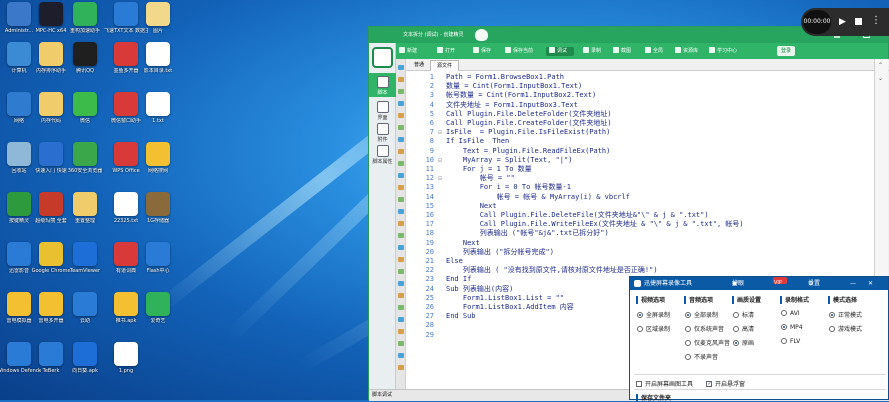  Describe the element at coordinates (723, 51) in the screenshot. I see `learning-center-button: 学习中心` at that location.